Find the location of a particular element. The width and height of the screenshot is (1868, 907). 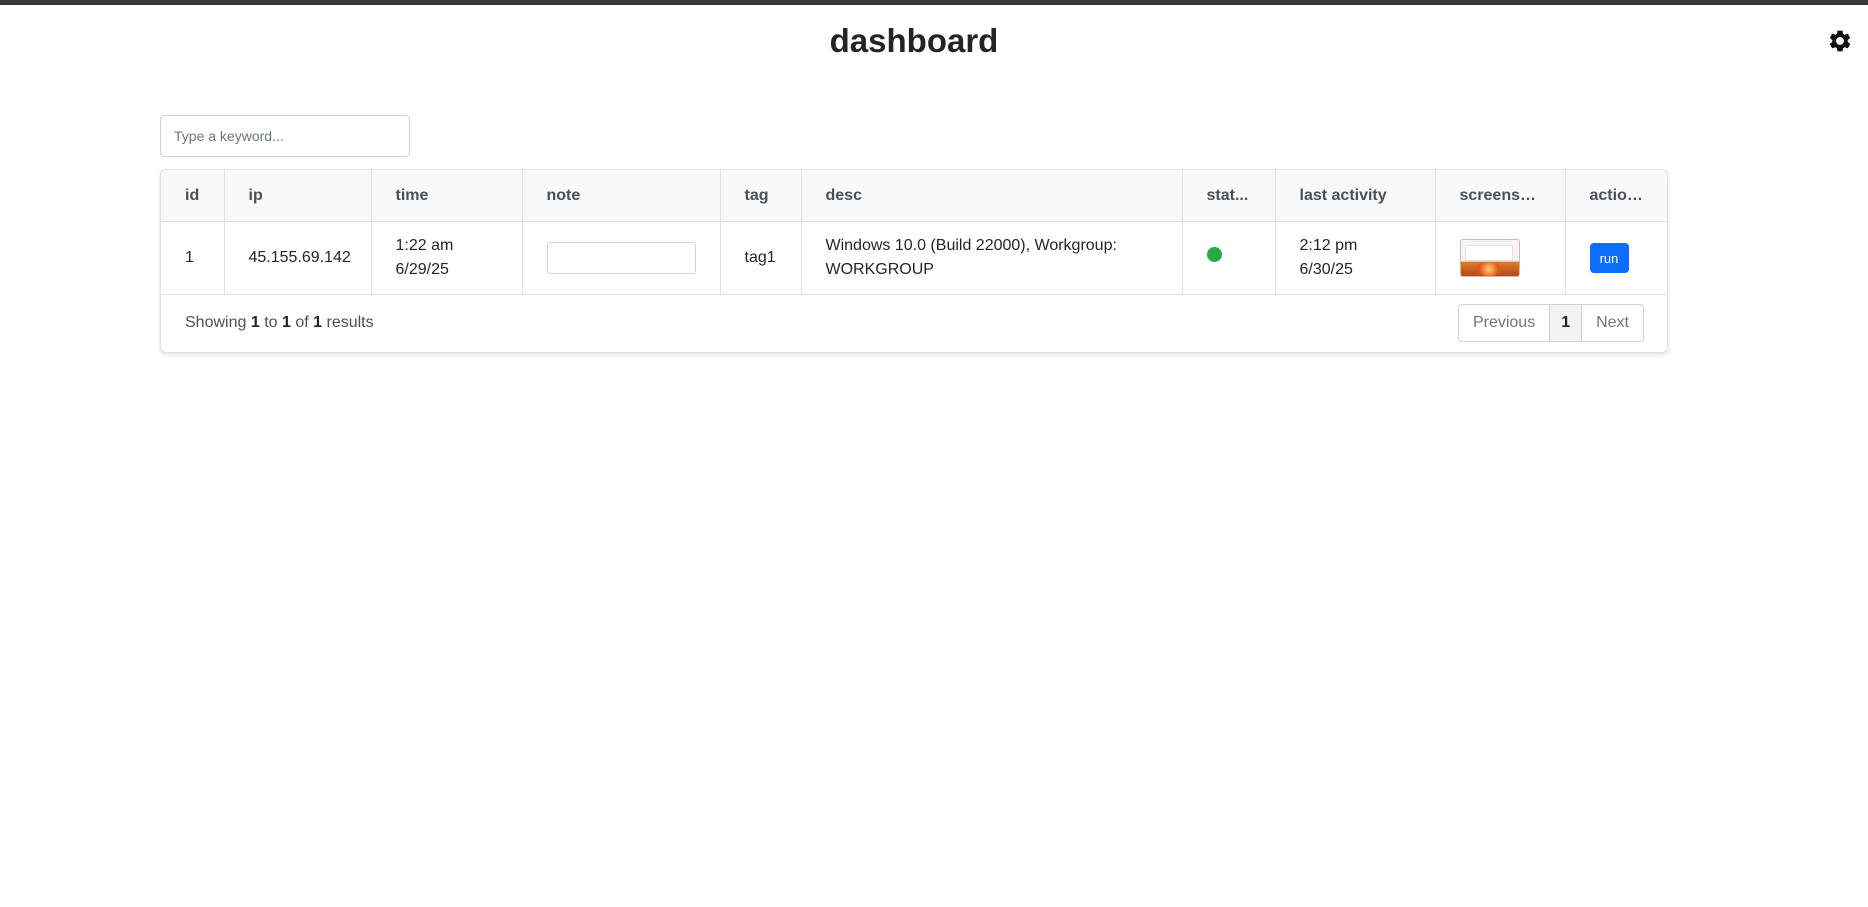

last-activity-time: 2:12 pm is located at coordinates (1328, 245).